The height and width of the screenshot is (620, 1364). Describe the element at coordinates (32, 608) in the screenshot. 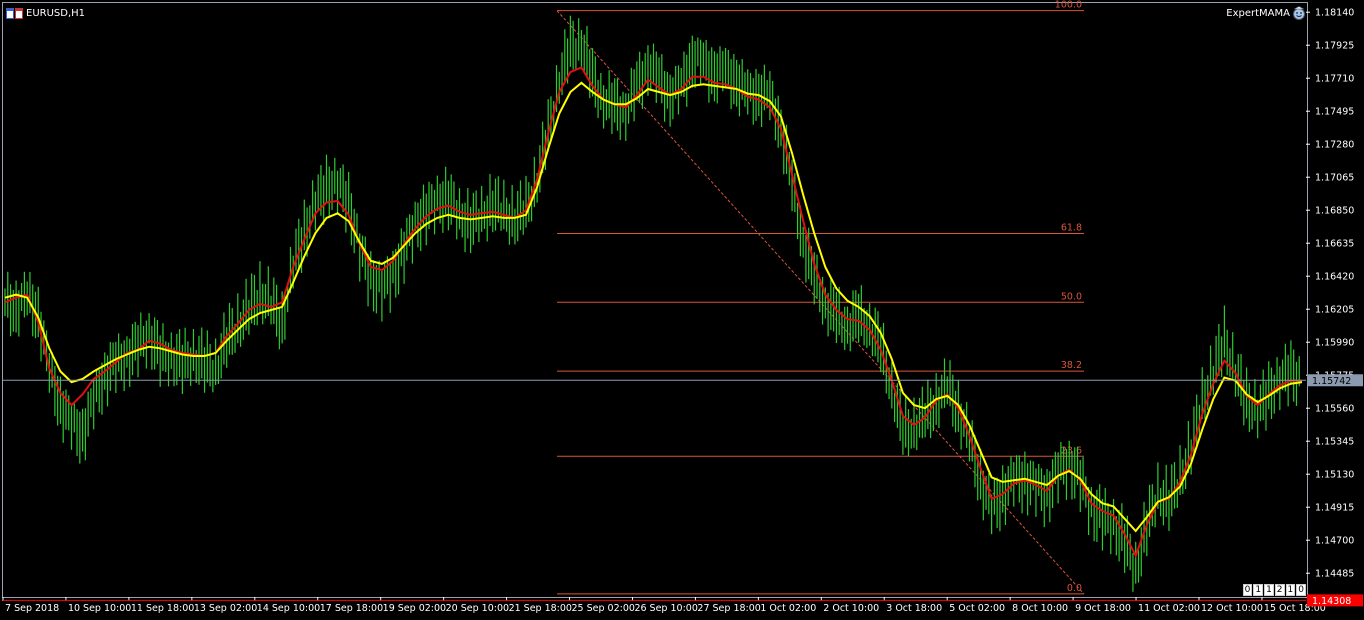

I see `time-tick-label: 7 Sep 2018` at that location.